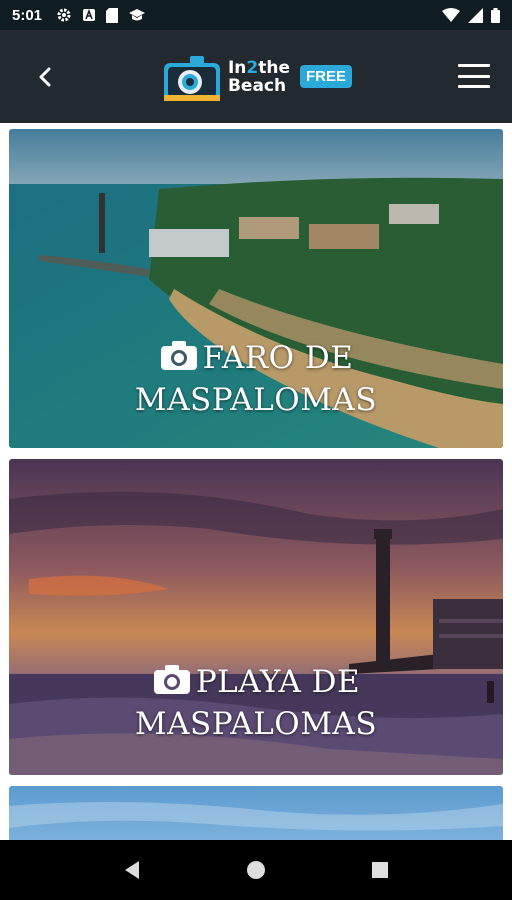 The image size is (512, 900). What do you see at coordinates (380, 870) in the screenshot?
I see `nav-recents-icon` at bounding box center [380, 870].